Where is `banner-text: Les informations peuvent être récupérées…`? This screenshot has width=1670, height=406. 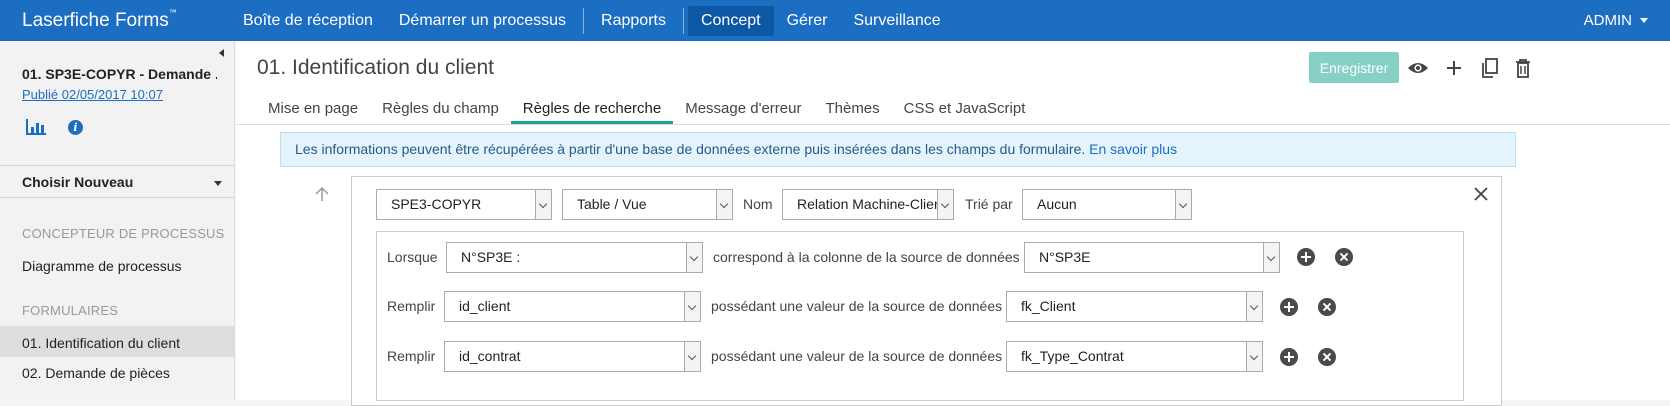
banner-text: Les informations peuvent être récupérées… is located at coordinates (692, 149).